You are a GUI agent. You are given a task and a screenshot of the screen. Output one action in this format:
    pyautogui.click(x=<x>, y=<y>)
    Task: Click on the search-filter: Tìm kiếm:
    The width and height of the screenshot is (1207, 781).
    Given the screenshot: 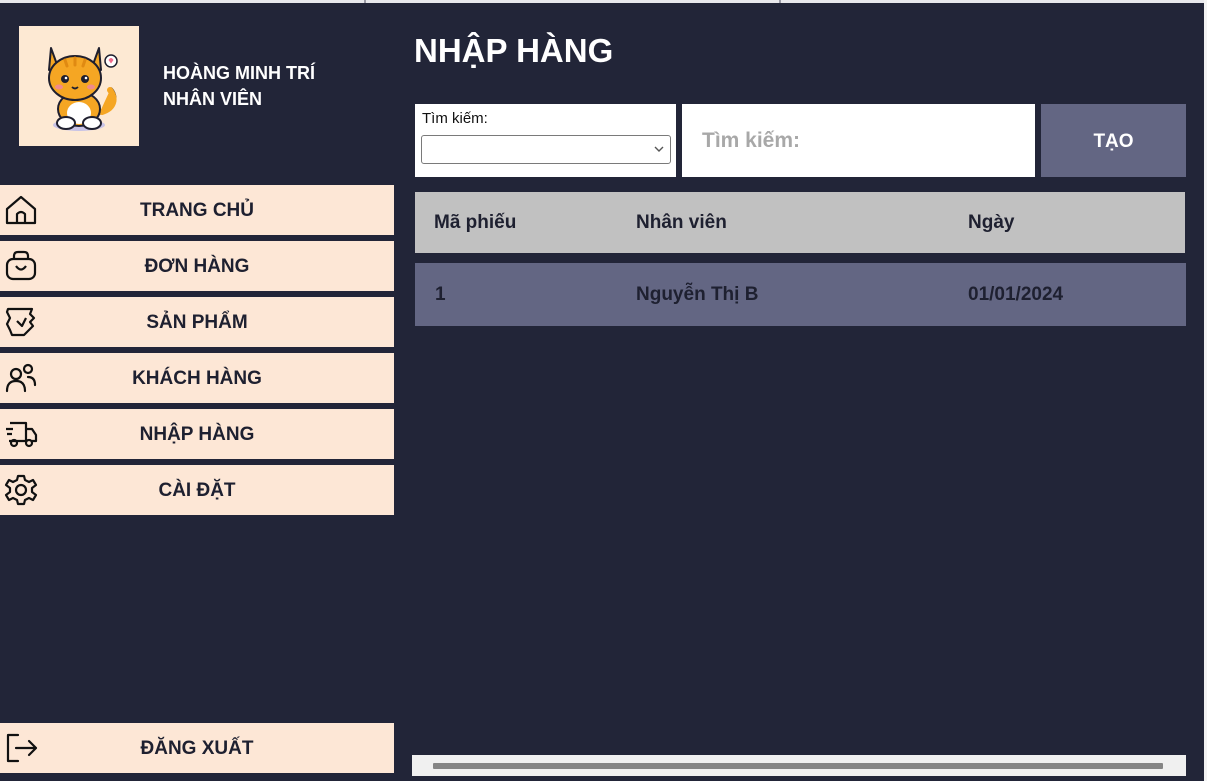 What is the action you would take?
    pyautogui.click(x=545, y=140)
    